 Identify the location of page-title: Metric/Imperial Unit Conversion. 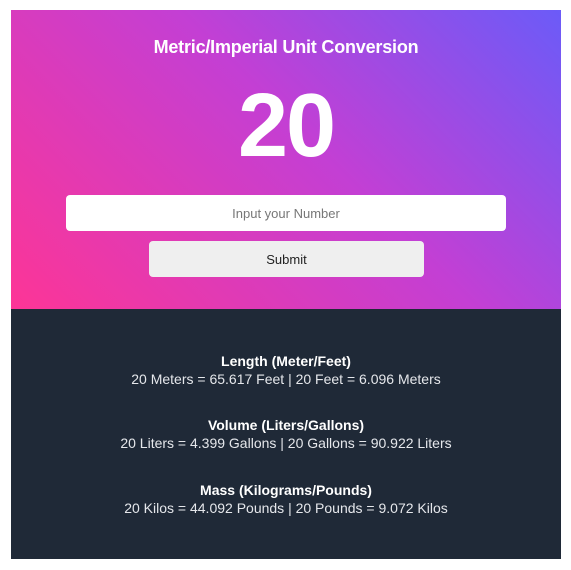
(286, 47).